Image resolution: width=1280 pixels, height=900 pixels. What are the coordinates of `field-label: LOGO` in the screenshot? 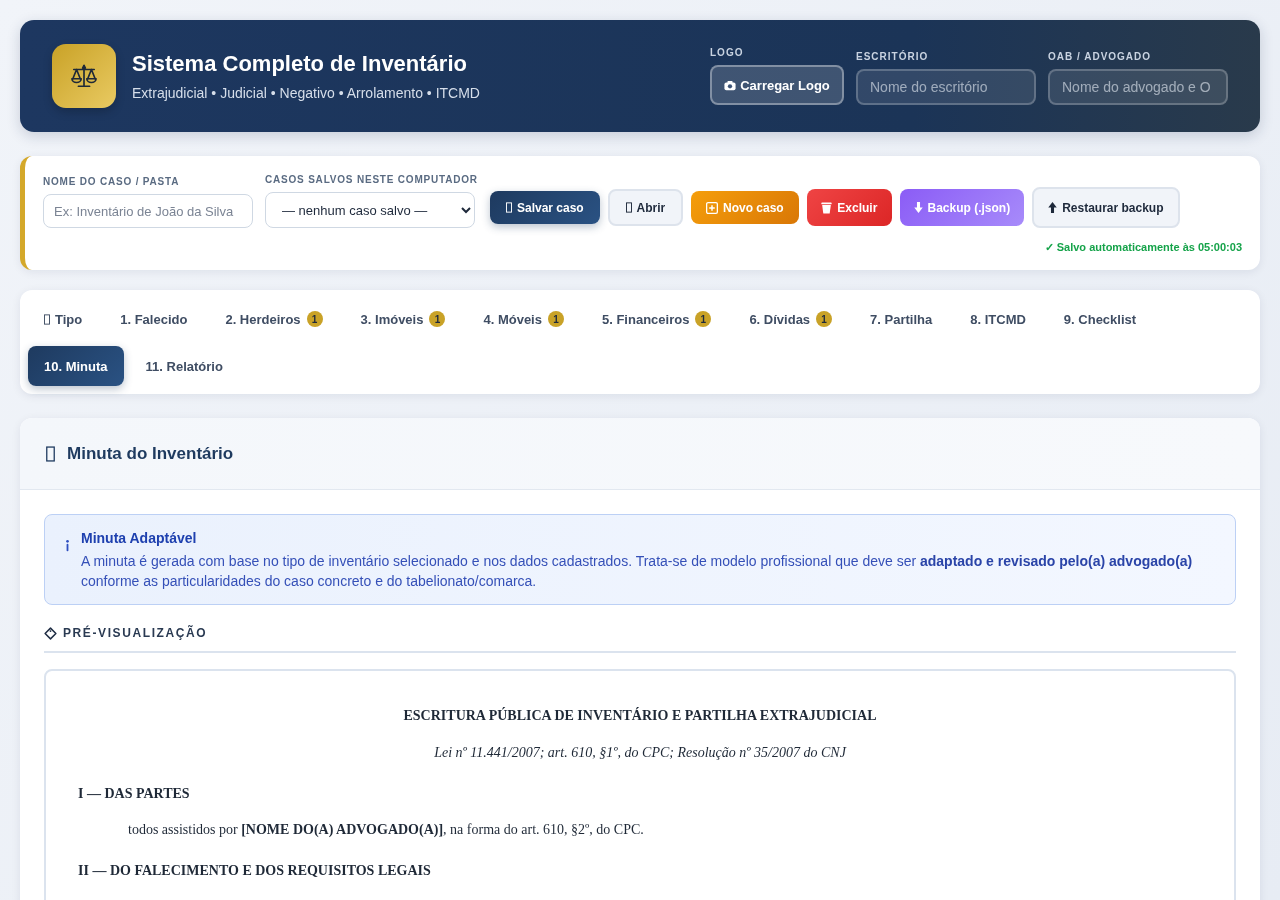 It's located at (727, 53).